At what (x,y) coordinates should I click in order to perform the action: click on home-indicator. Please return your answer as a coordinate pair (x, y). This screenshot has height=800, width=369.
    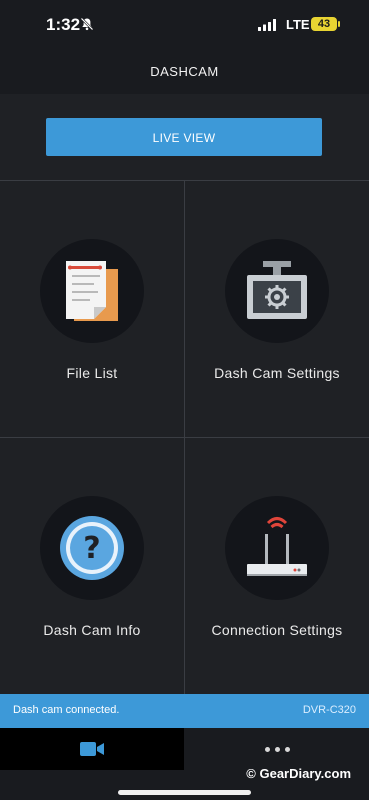
    Looking at the image, I should click on (184, 792).